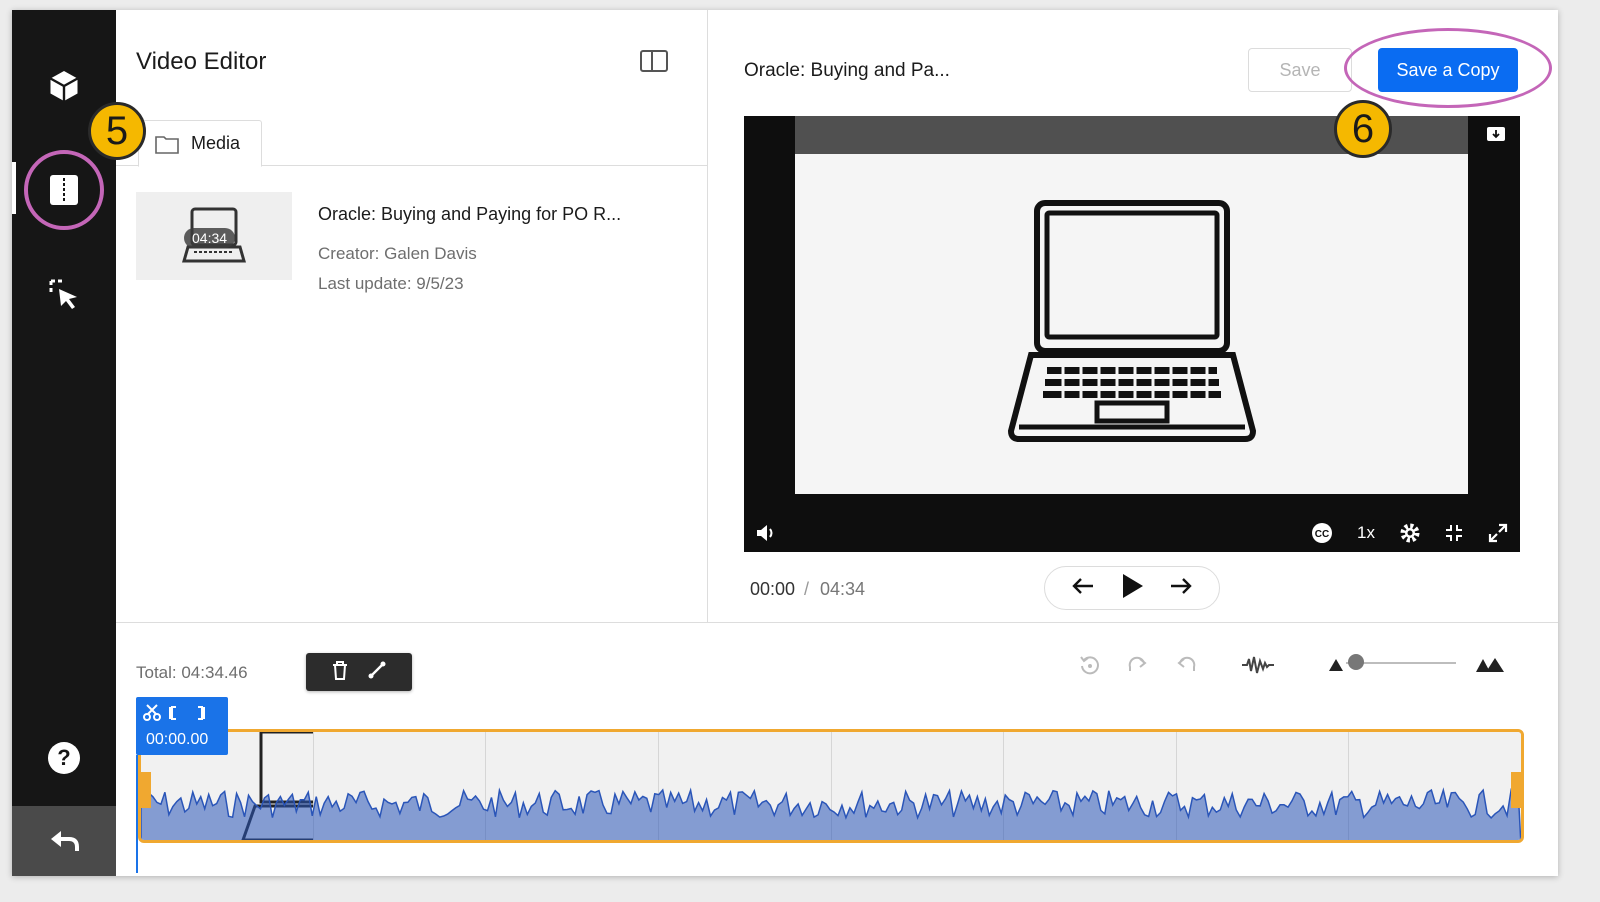 The image size is (1600, 902). I want to click on highlight-ring-step5, so click(64, 190).